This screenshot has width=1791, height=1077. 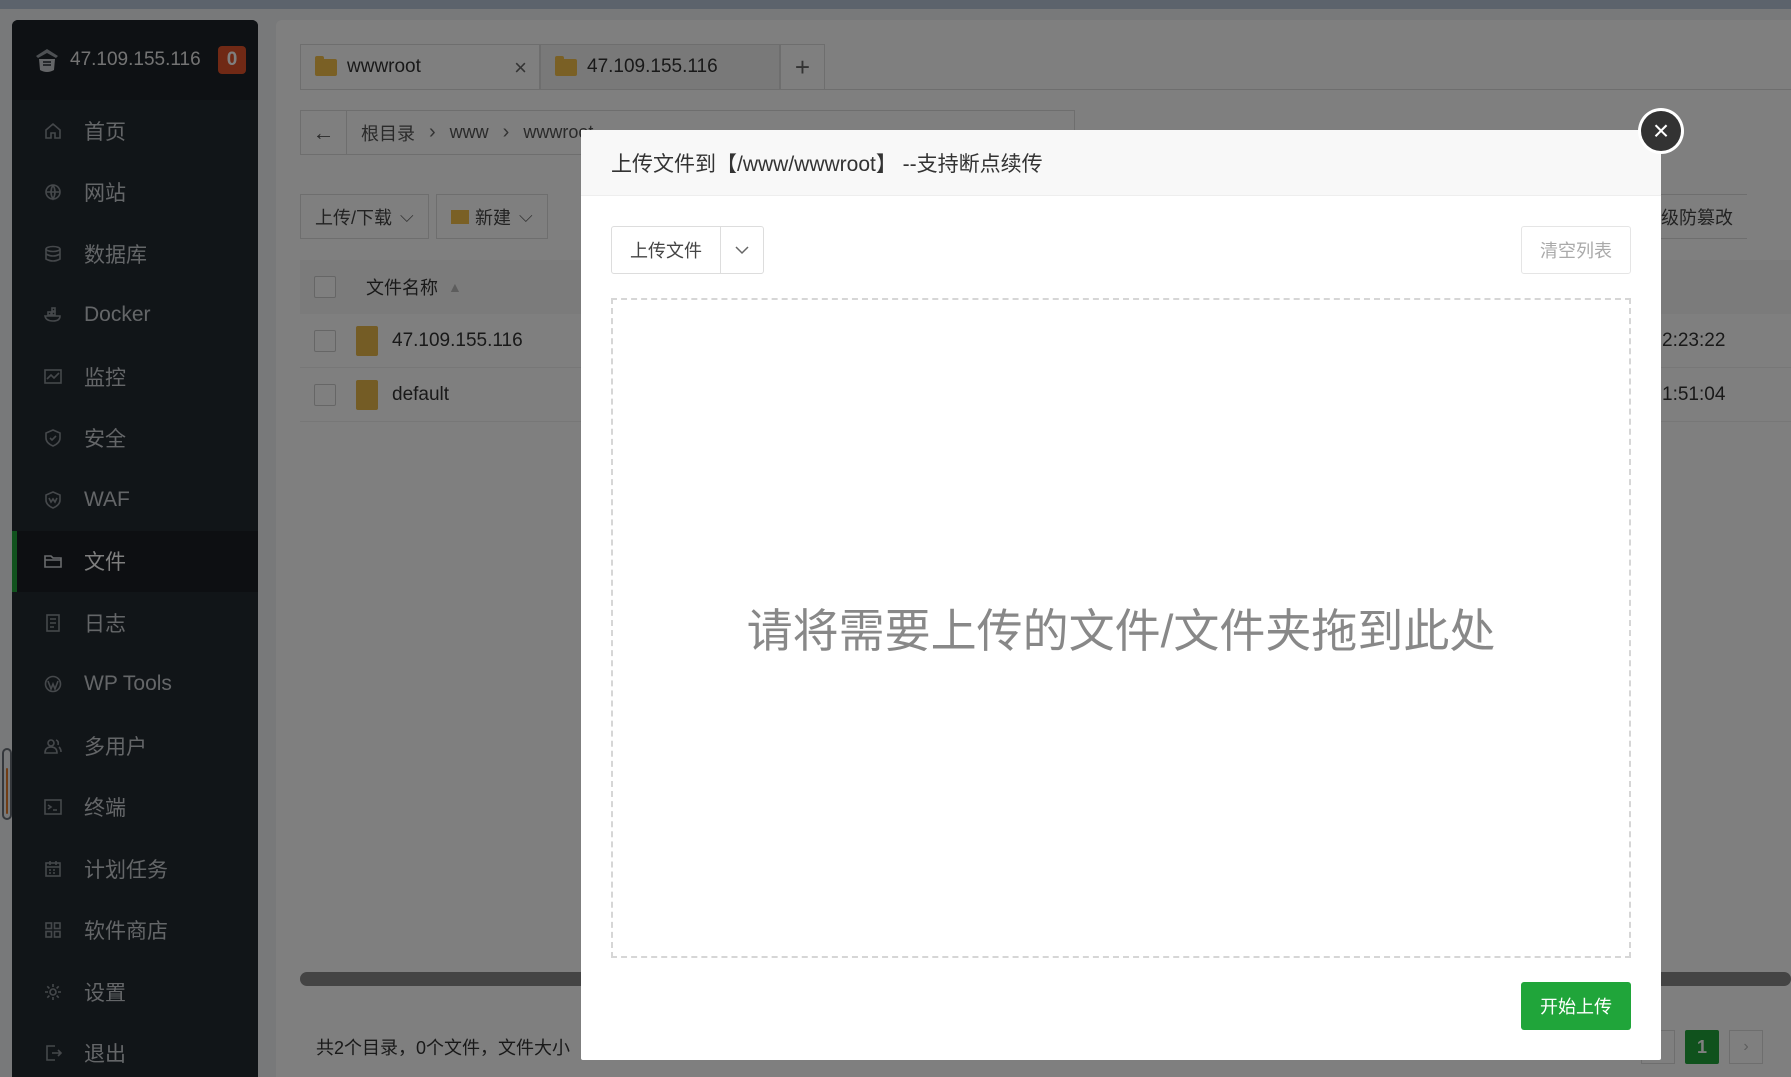 I want to click on close-icon: ×, so click(x=1661, y=131).